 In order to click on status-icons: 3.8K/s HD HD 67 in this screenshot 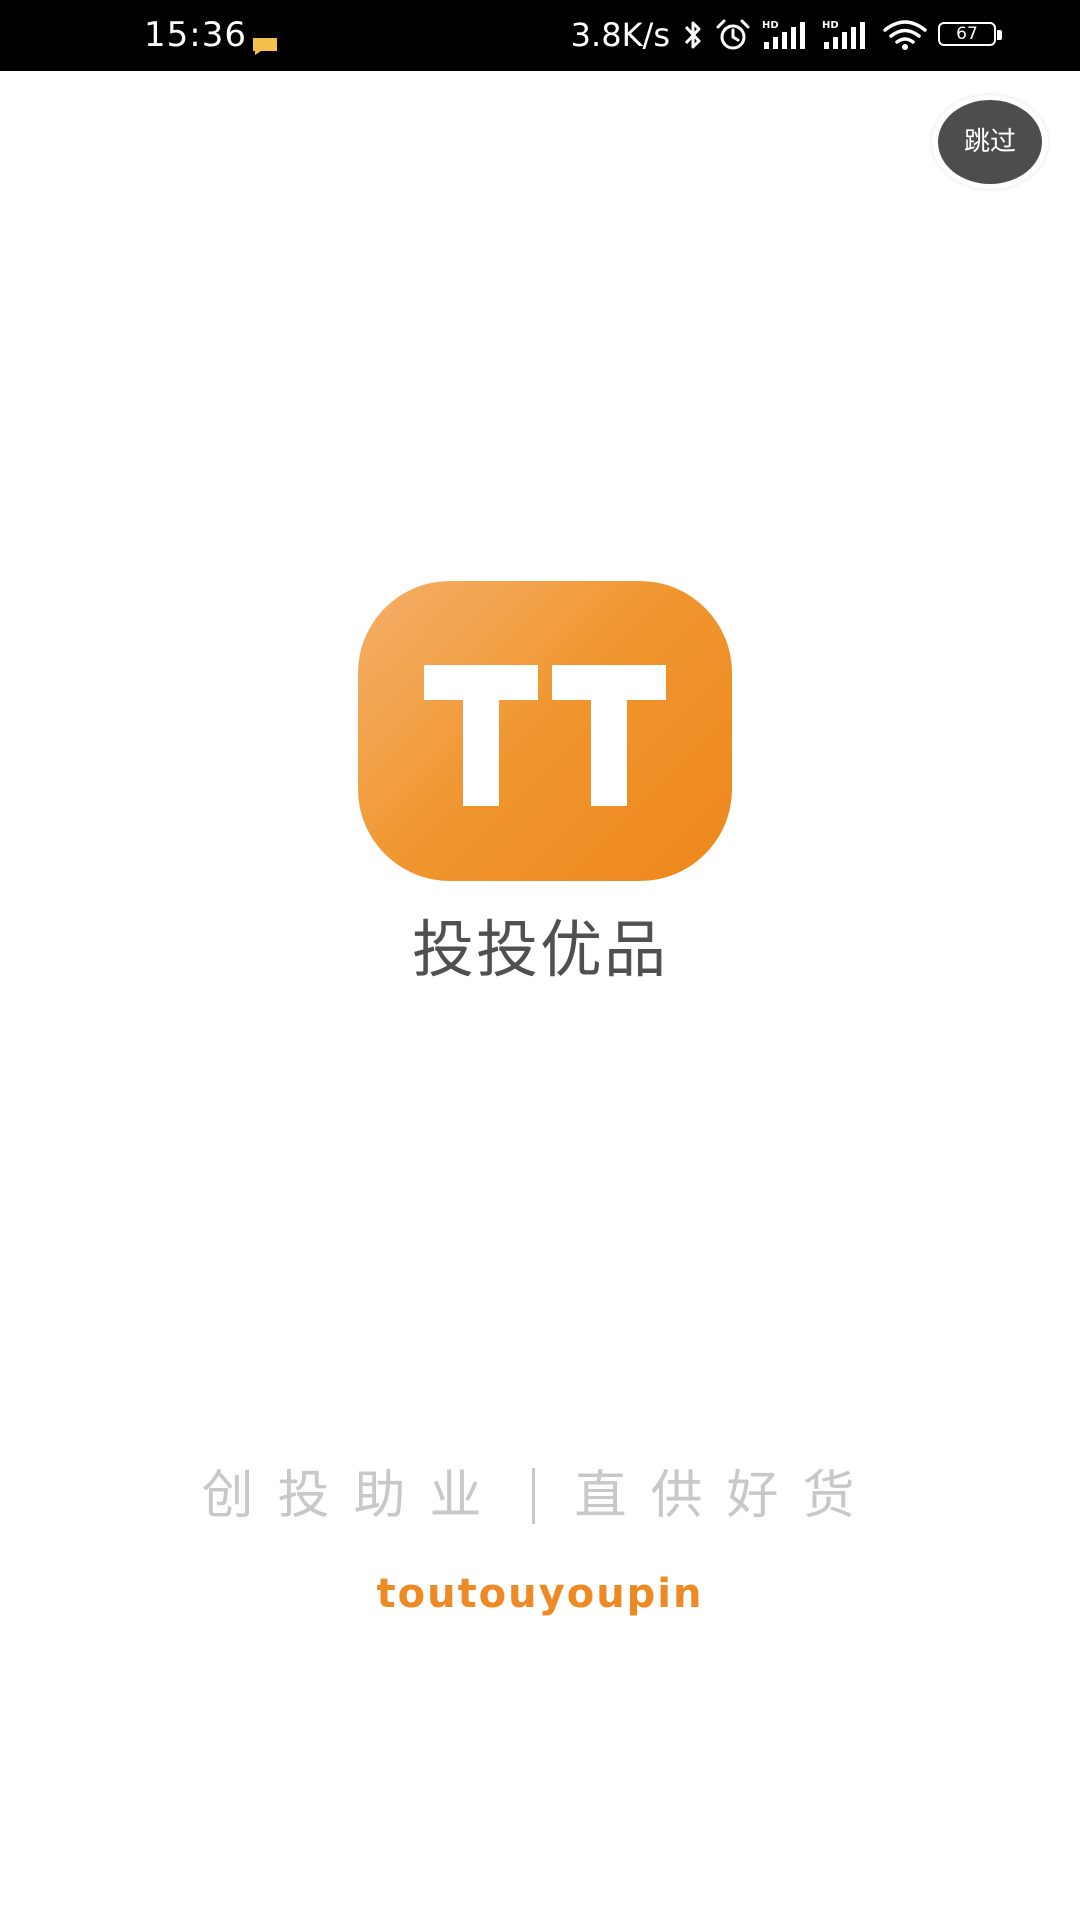, I will do `click(787, 35)`.